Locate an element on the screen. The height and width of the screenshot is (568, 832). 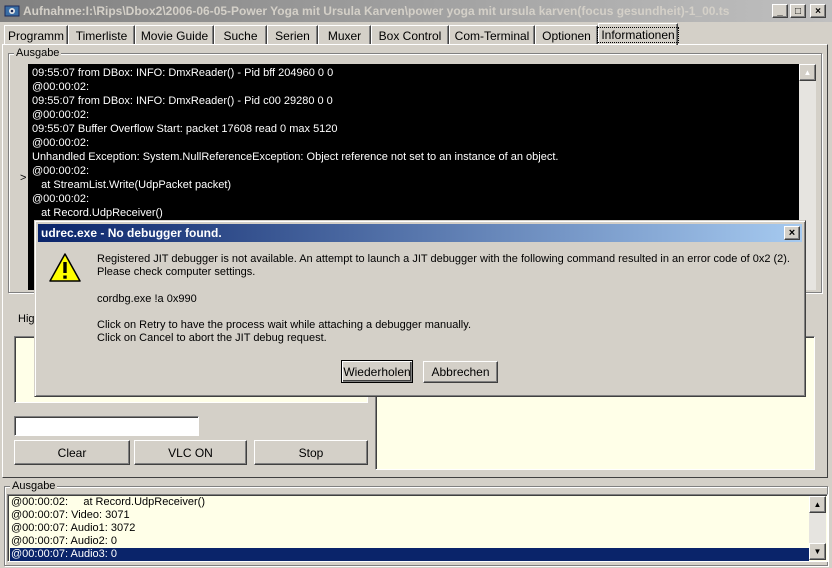
tab-serien: Serien is located at coordinates (292, 35).